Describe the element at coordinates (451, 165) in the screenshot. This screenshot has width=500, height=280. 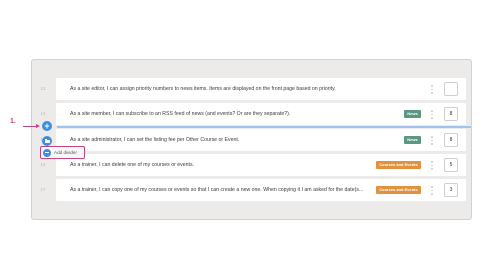
I see `priority-field: 5` at that location.